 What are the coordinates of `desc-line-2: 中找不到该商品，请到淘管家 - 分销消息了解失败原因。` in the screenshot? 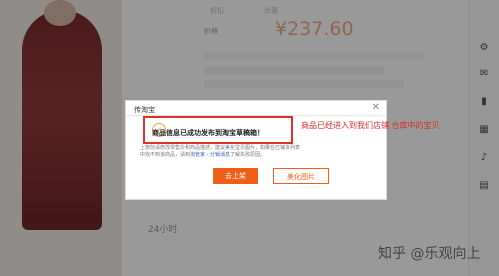 It's located at (260, 155).